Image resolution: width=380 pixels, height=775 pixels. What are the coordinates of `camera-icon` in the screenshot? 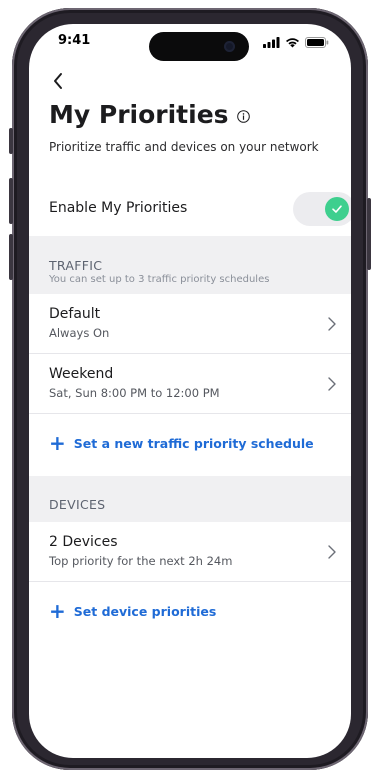 It's located at (229, 46).